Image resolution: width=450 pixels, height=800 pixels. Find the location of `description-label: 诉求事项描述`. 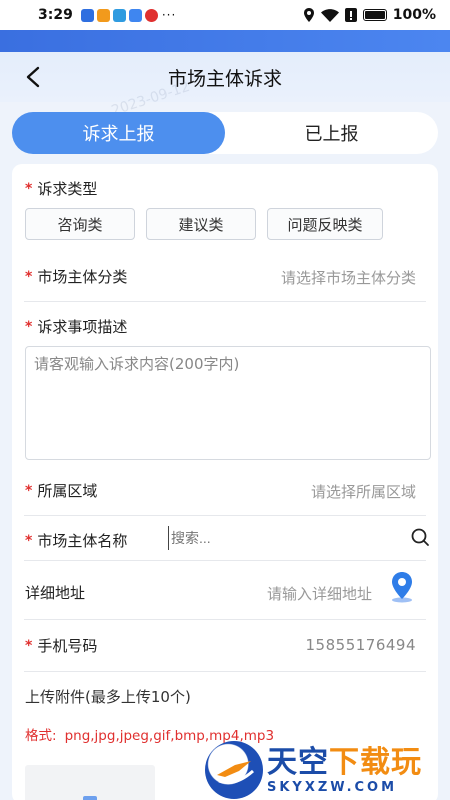

description-label: 诉求事项描述 is located at coordinates (82, 327).